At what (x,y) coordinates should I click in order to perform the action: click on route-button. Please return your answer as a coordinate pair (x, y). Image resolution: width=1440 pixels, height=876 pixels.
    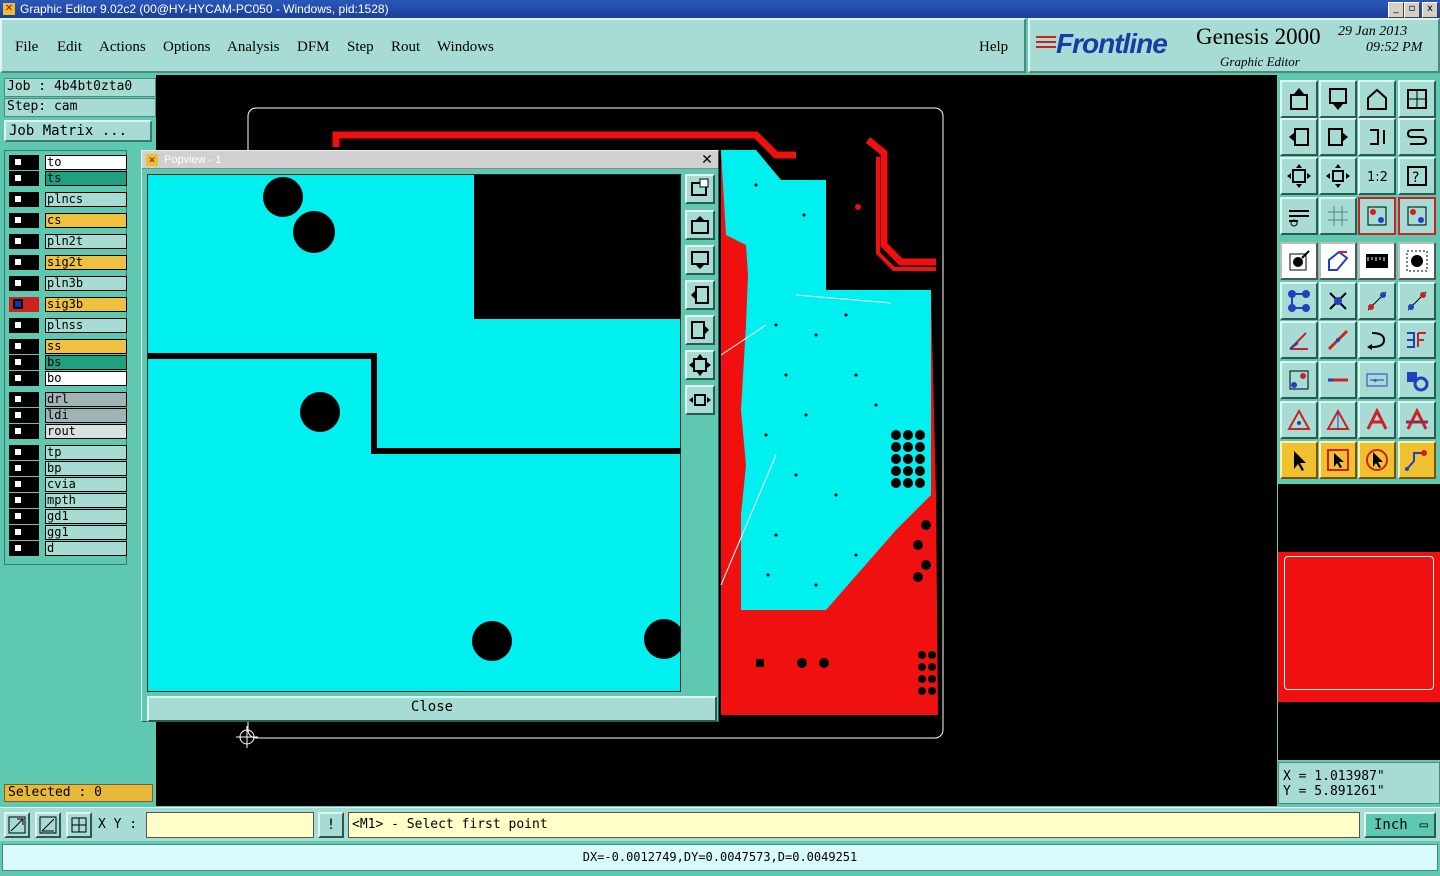
    Looking at the image, I should click on (1417, 460).